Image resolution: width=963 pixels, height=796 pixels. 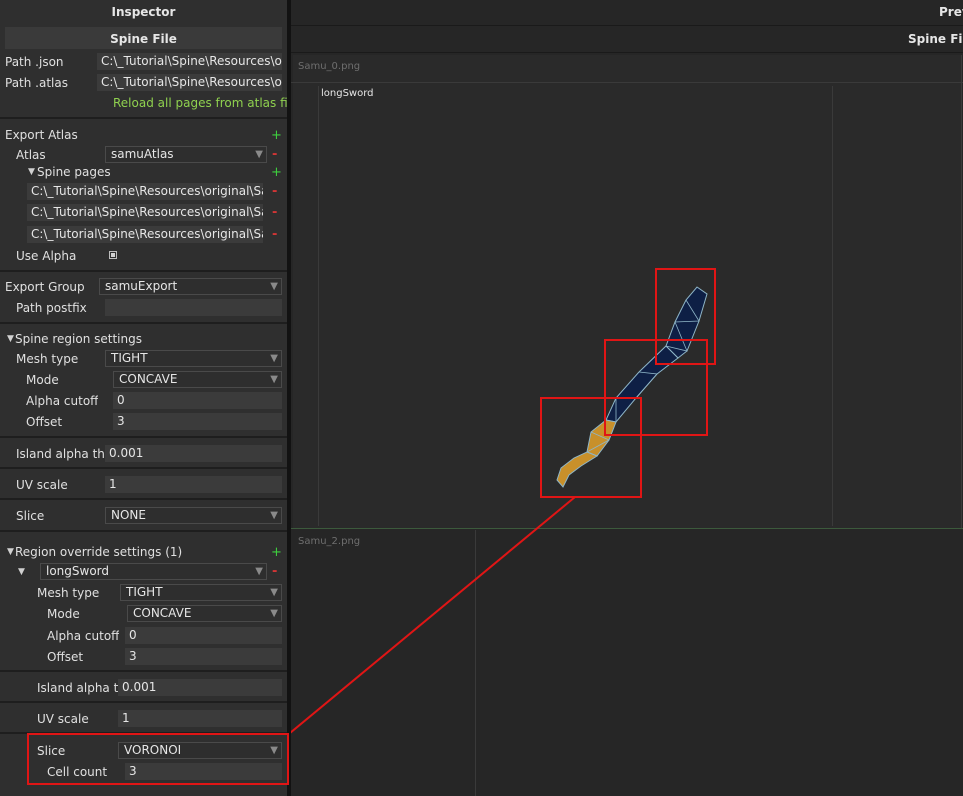 What do you see at coordinates (74, 172) in the screenshot?
I see `spine-pages-label: Spine pages` at bounding box center [74, 172].